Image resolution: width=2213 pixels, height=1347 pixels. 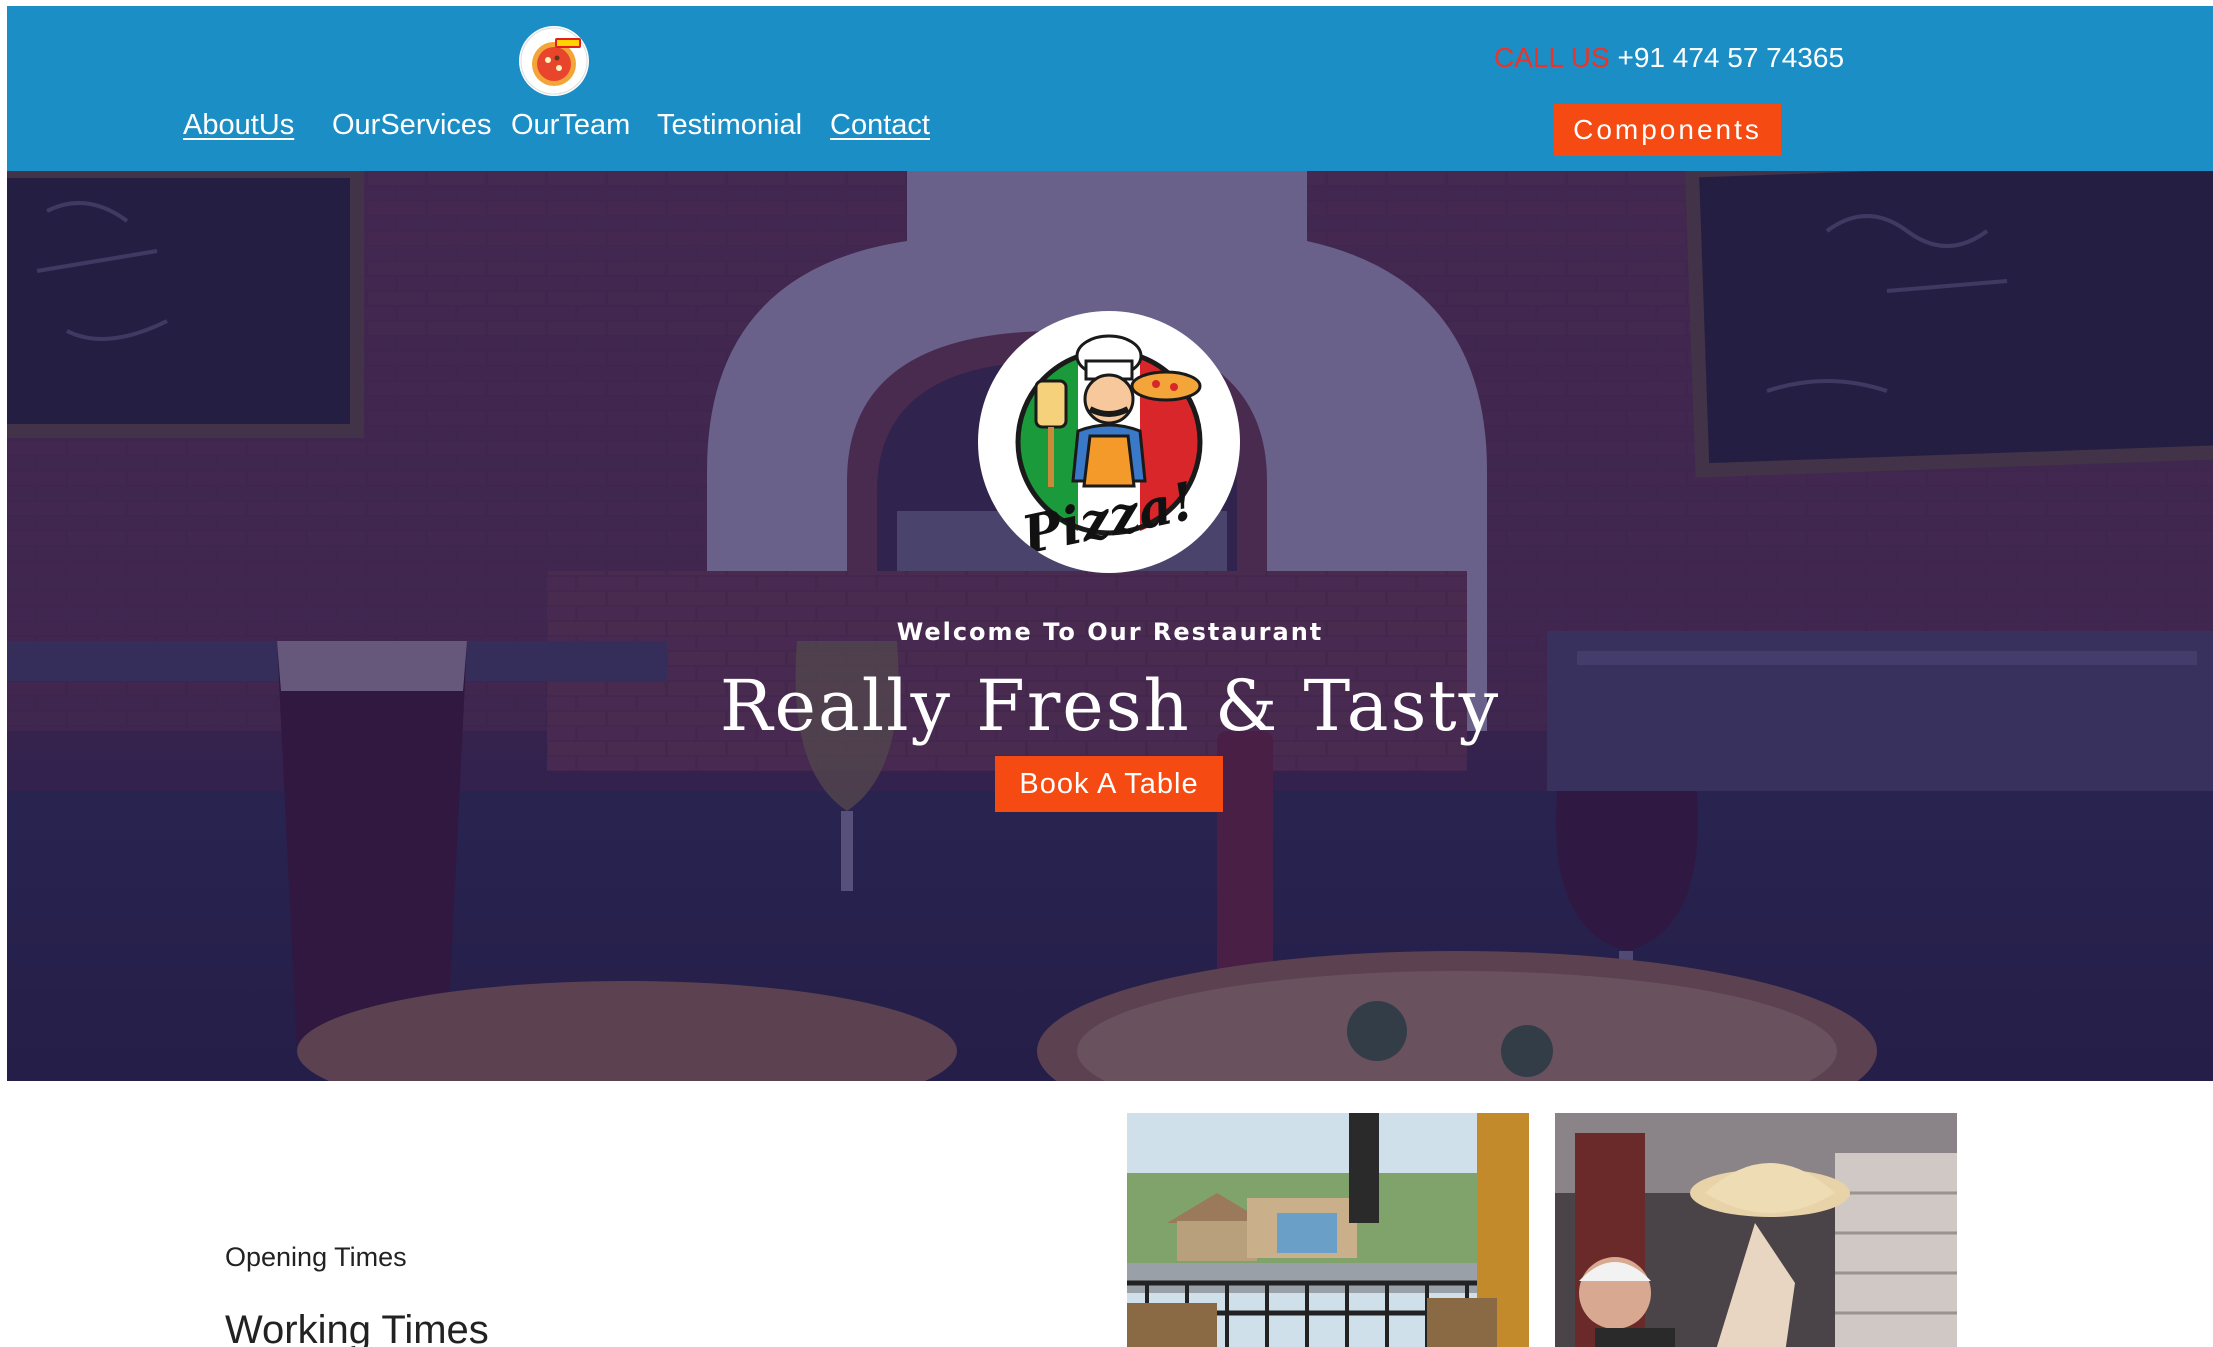 I want to click on call-us-label: CALL US, so click(x=1552, y=57).